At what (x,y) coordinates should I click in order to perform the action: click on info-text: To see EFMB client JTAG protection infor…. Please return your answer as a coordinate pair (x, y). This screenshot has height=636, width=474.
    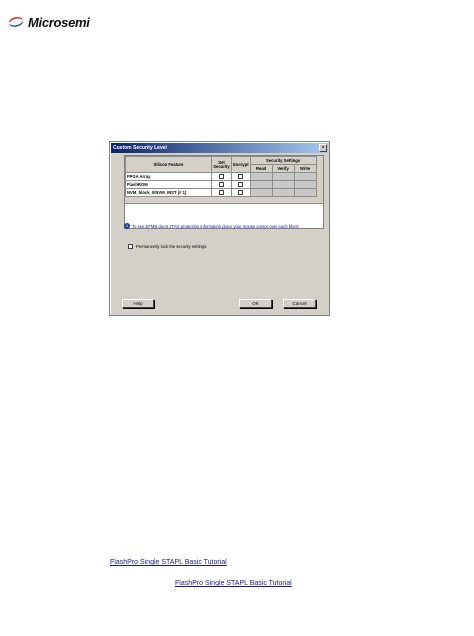
    Looking at the image, I should click on (215, 226).